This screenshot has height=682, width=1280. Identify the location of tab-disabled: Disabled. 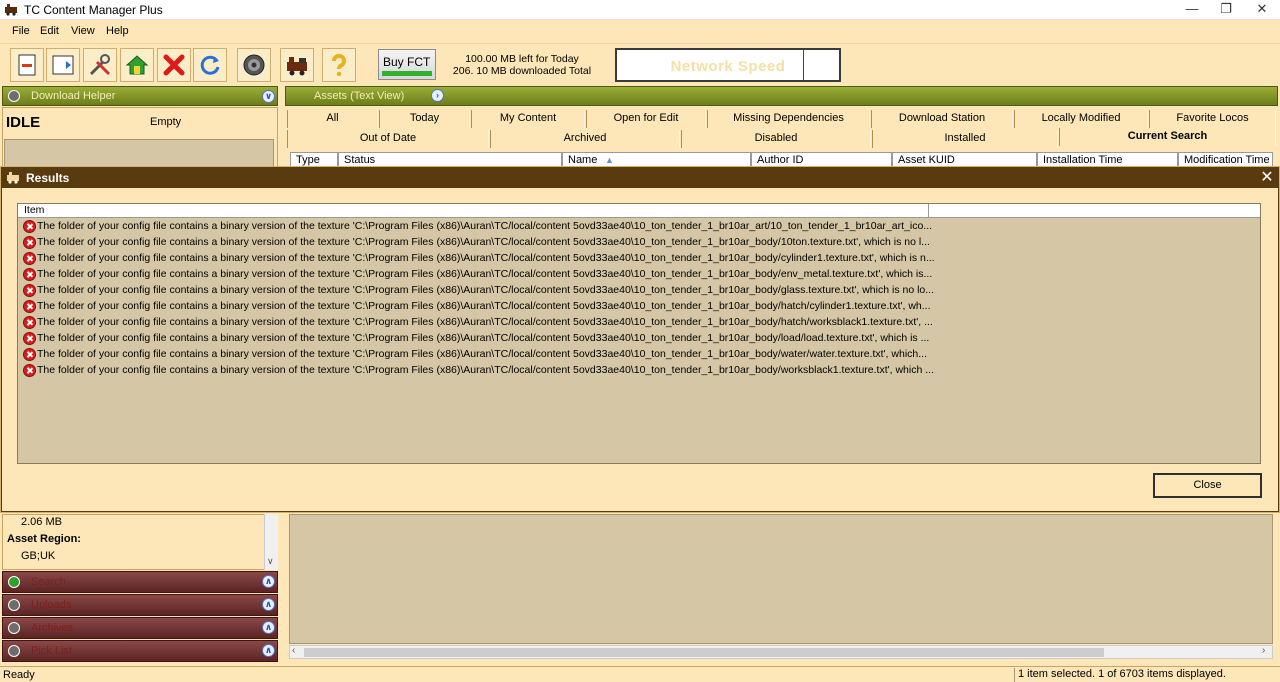
(776, 139).